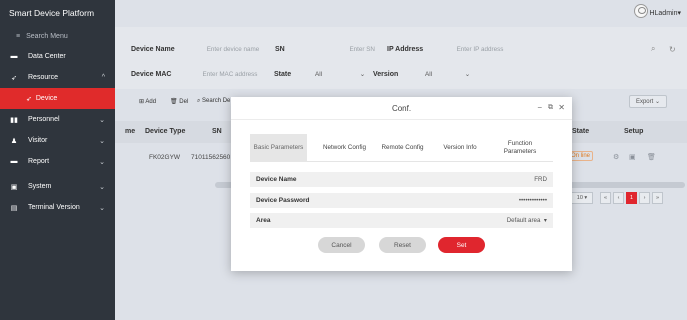  I want to click on brand-title: Smart Device Platform, so click(52, 13).